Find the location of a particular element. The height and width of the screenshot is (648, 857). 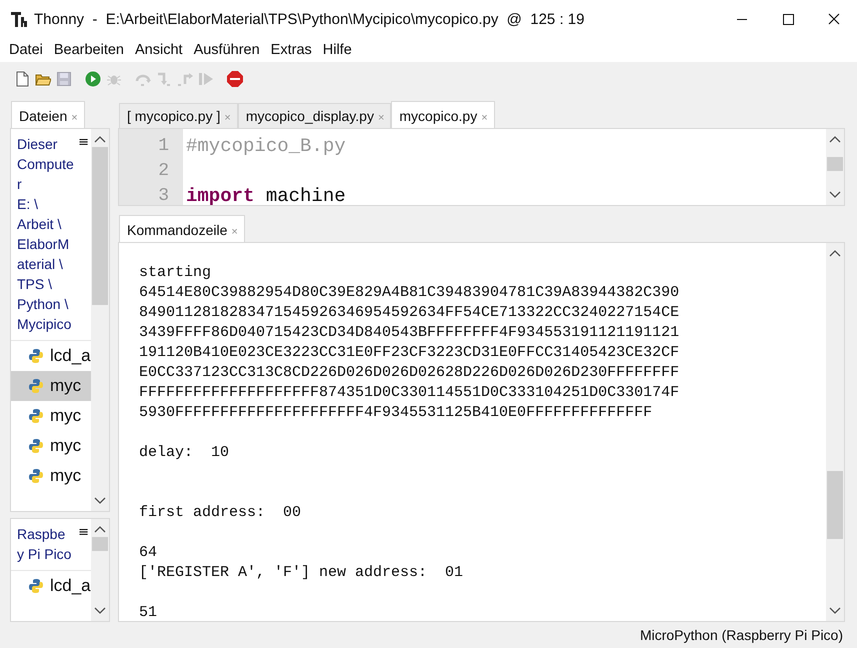

menu-item: Bearbeiten is located at coordinates (89, 50).